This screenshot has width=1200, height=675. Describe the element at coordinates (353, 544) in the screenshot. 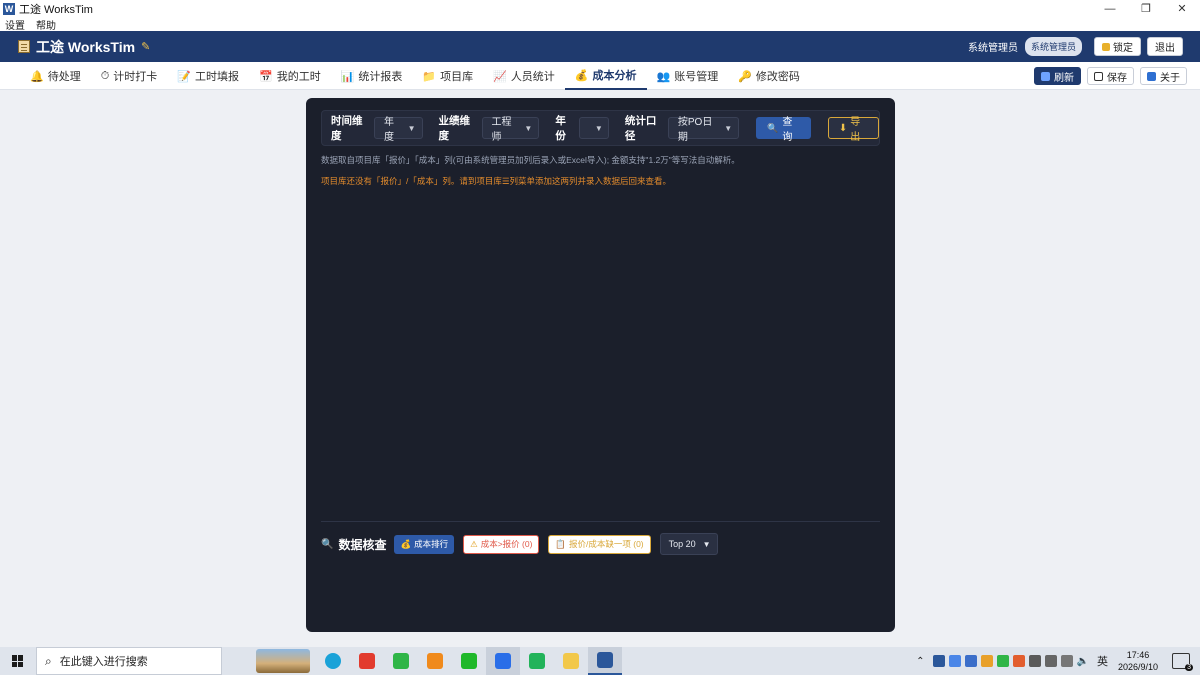

I see `data-check-title: 🔍 数据核查` at that location.